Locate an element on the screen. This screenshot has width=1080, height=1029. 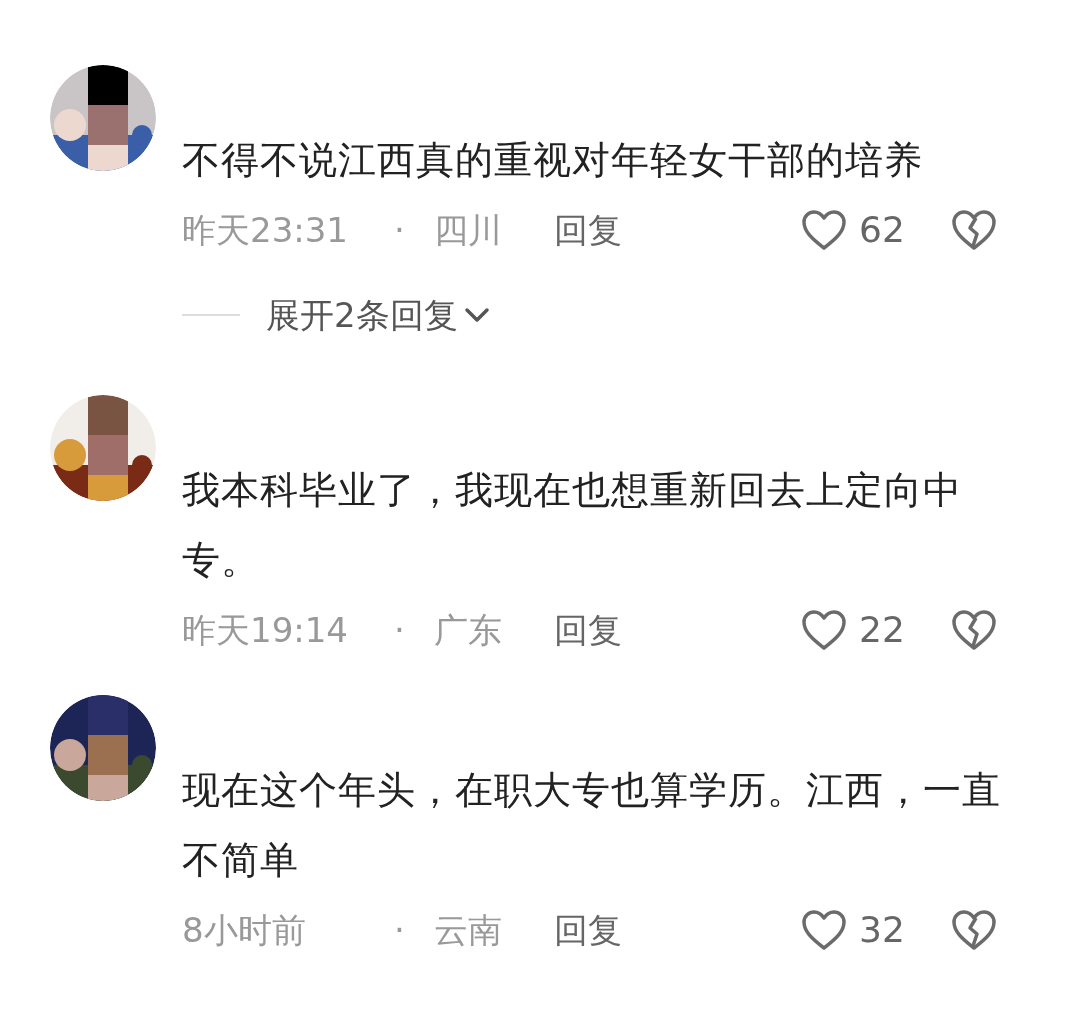
comment-text: 我本科毕业了，我现在也想重新回去上定向中专。 is located at coordinates (572, 525).